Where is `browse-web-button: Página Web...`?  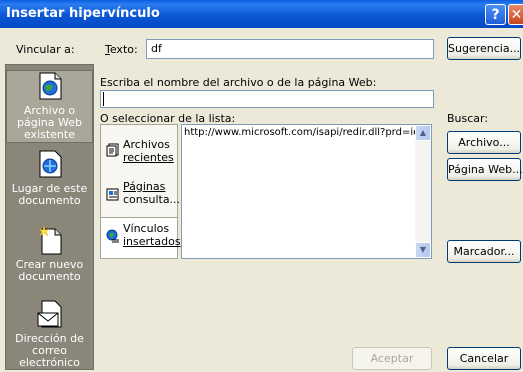 browse-web-button: Página Web... is located at coordinates (485, 169).